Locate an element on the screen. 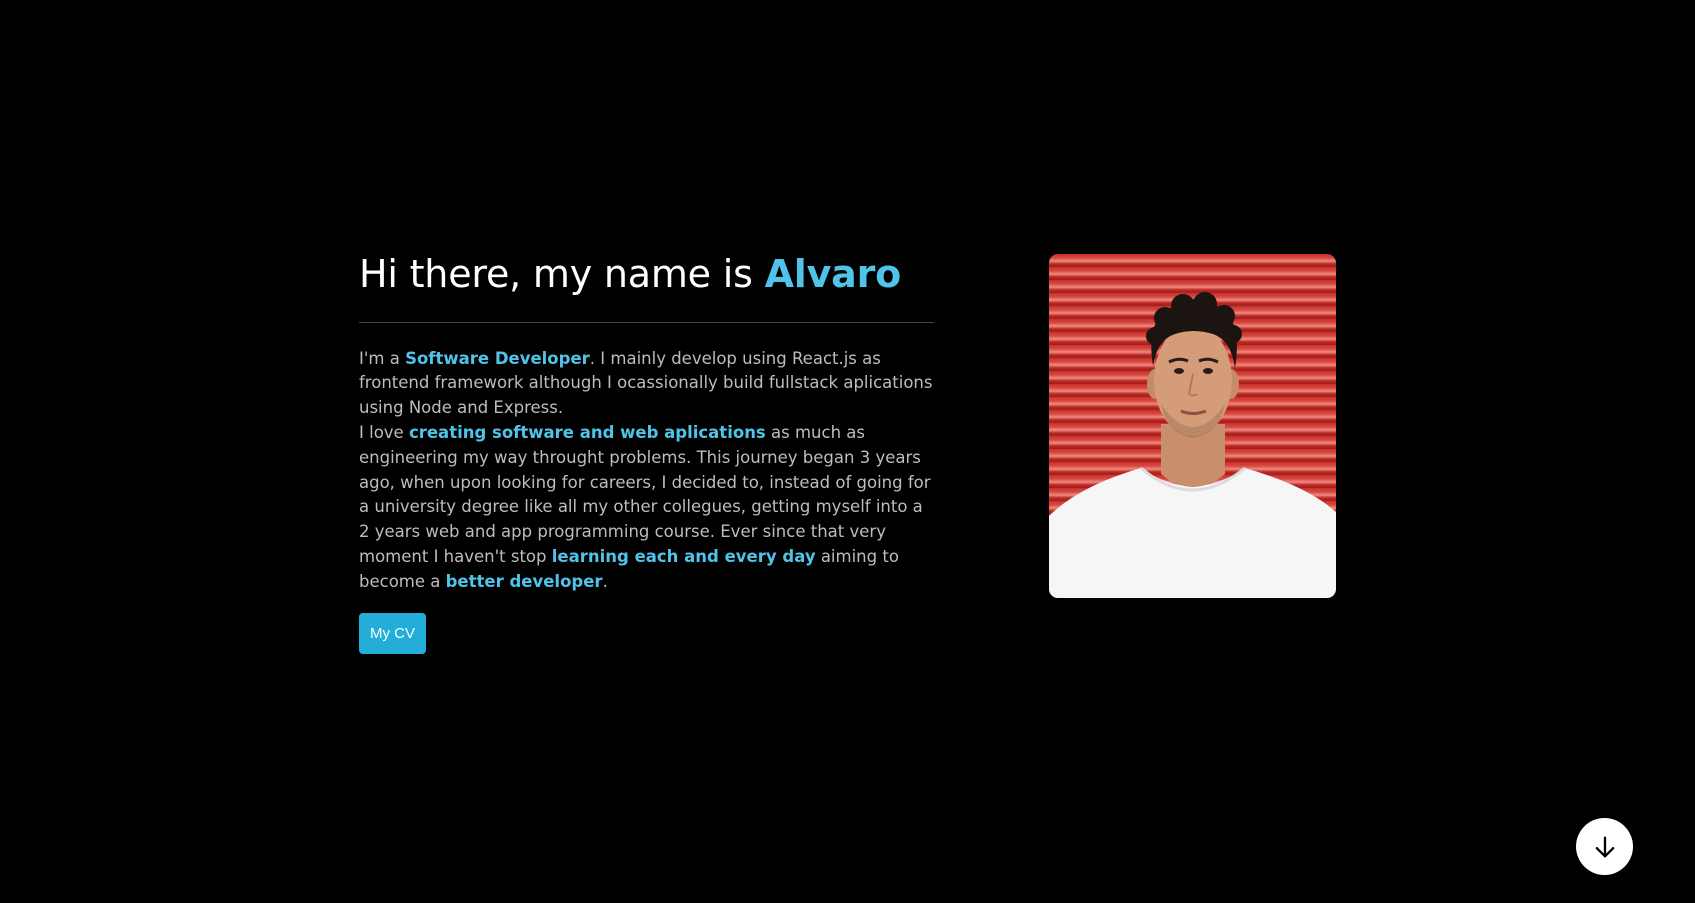 The width and height of the screenshot is (1695, 903). hero-title-name: Alvaro is located at coordinates (833, 274).